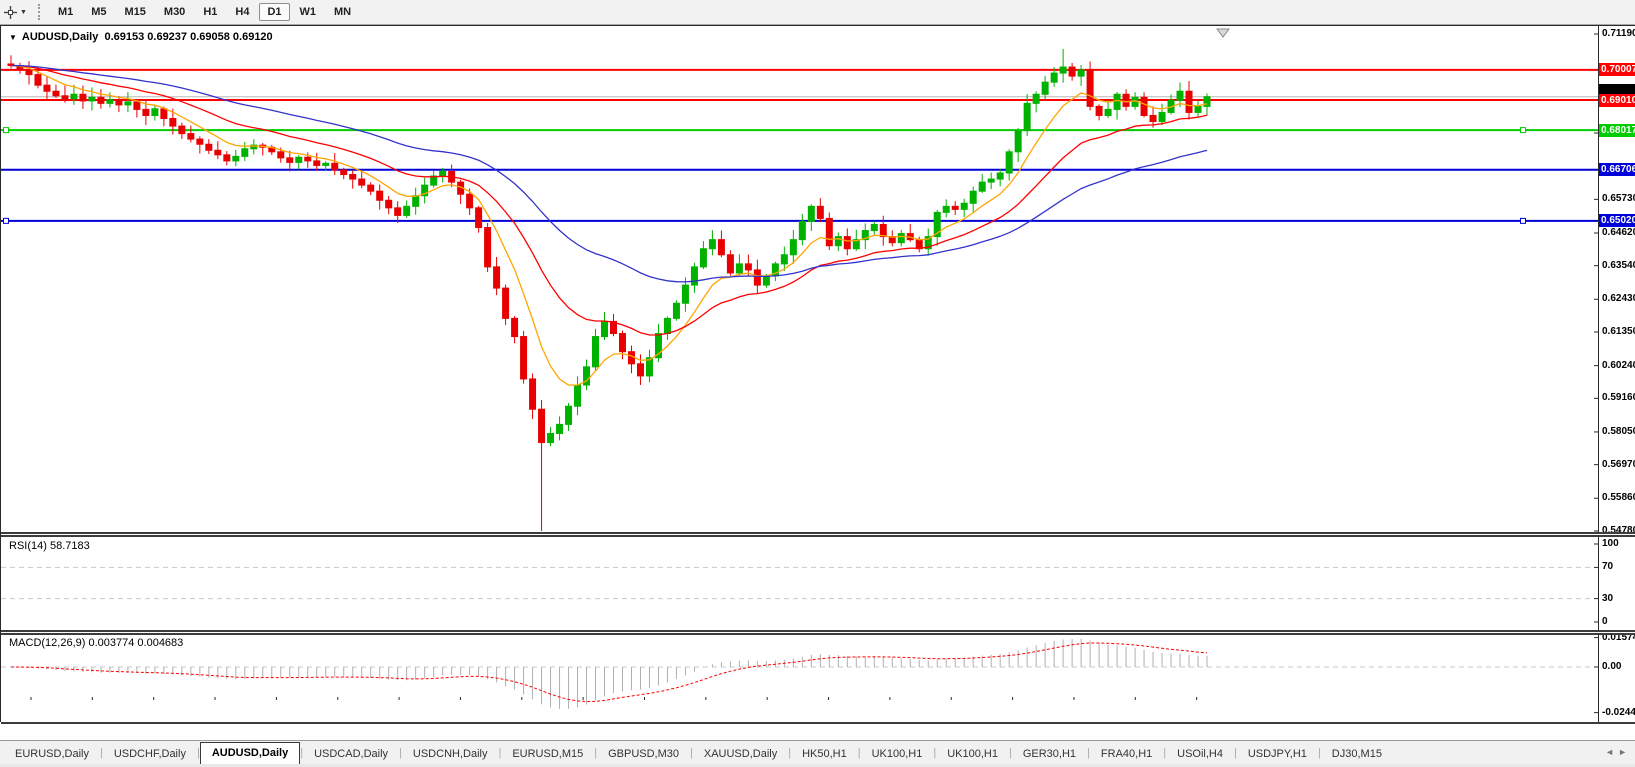  What do you see at coordinates (1618, 498) in the screenshot?
I see `price-axis-tick: 0.55860` at bounding box center [1618, 498].